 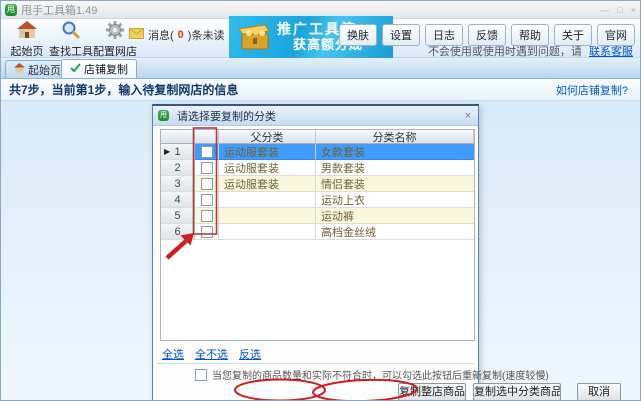 What do you see at coordinates (180, 35) in the screenshot?
I see `message-unread-count: 0` at bounding box center [180, 35].